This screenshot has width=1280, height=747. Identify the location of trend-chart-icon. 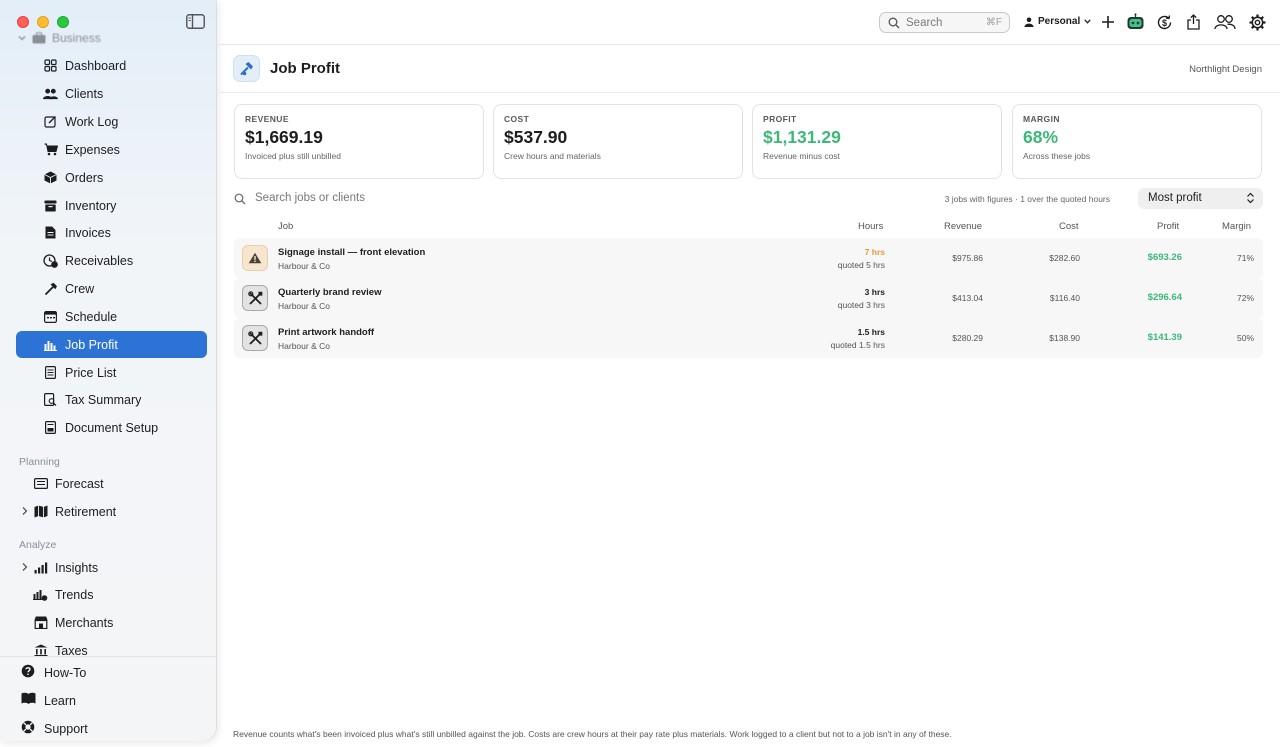
(40, 594).